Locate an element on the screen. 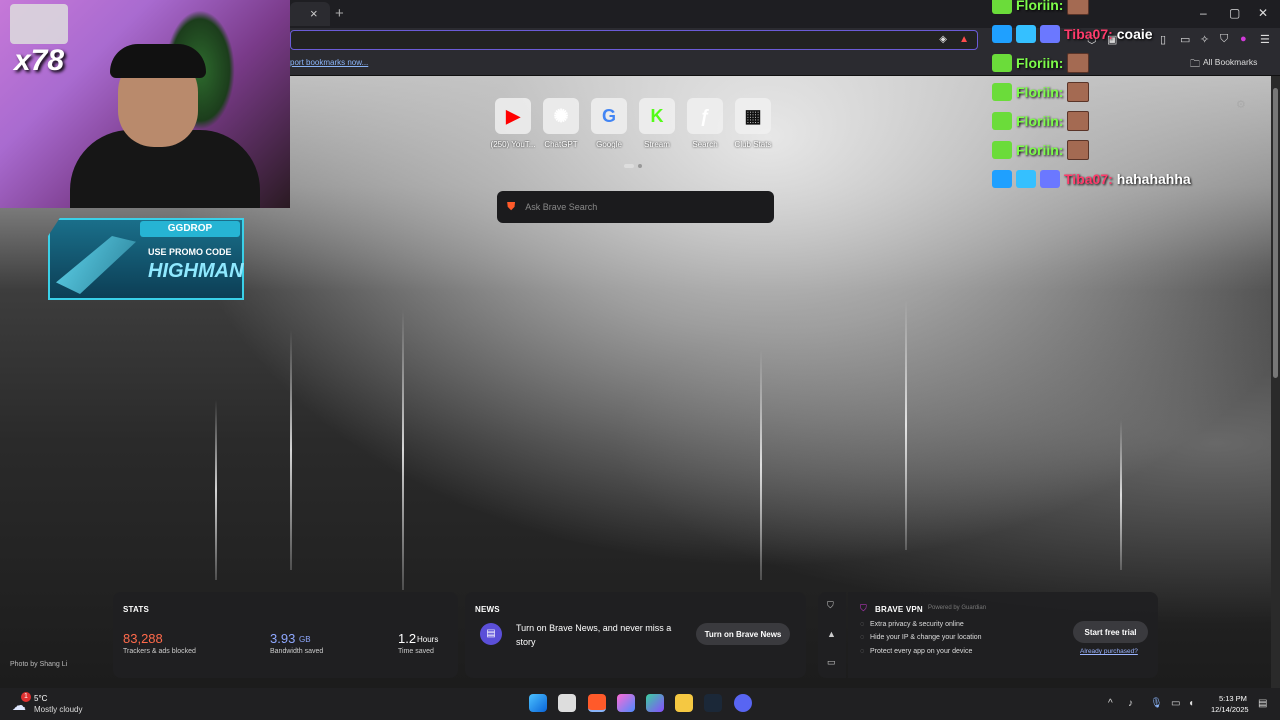  top-site-label: Stream is located at coordinates (657, 144).